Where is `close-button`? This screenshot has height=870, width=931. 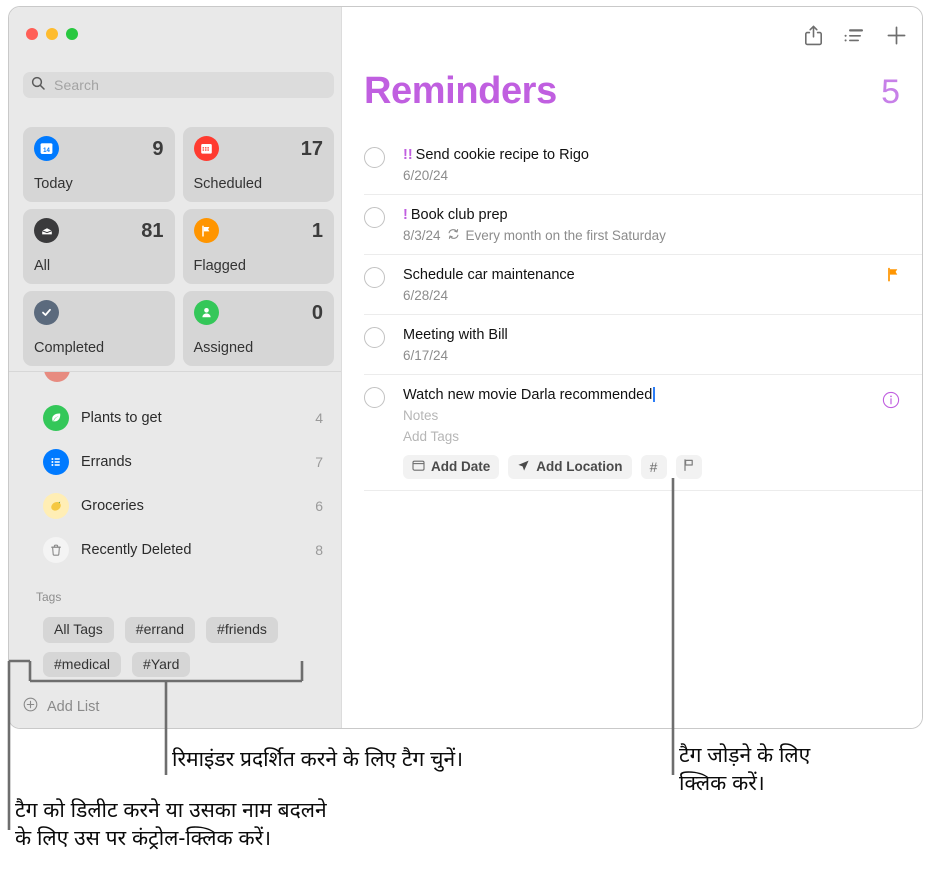
close-button is located at coordinates (32, 34).